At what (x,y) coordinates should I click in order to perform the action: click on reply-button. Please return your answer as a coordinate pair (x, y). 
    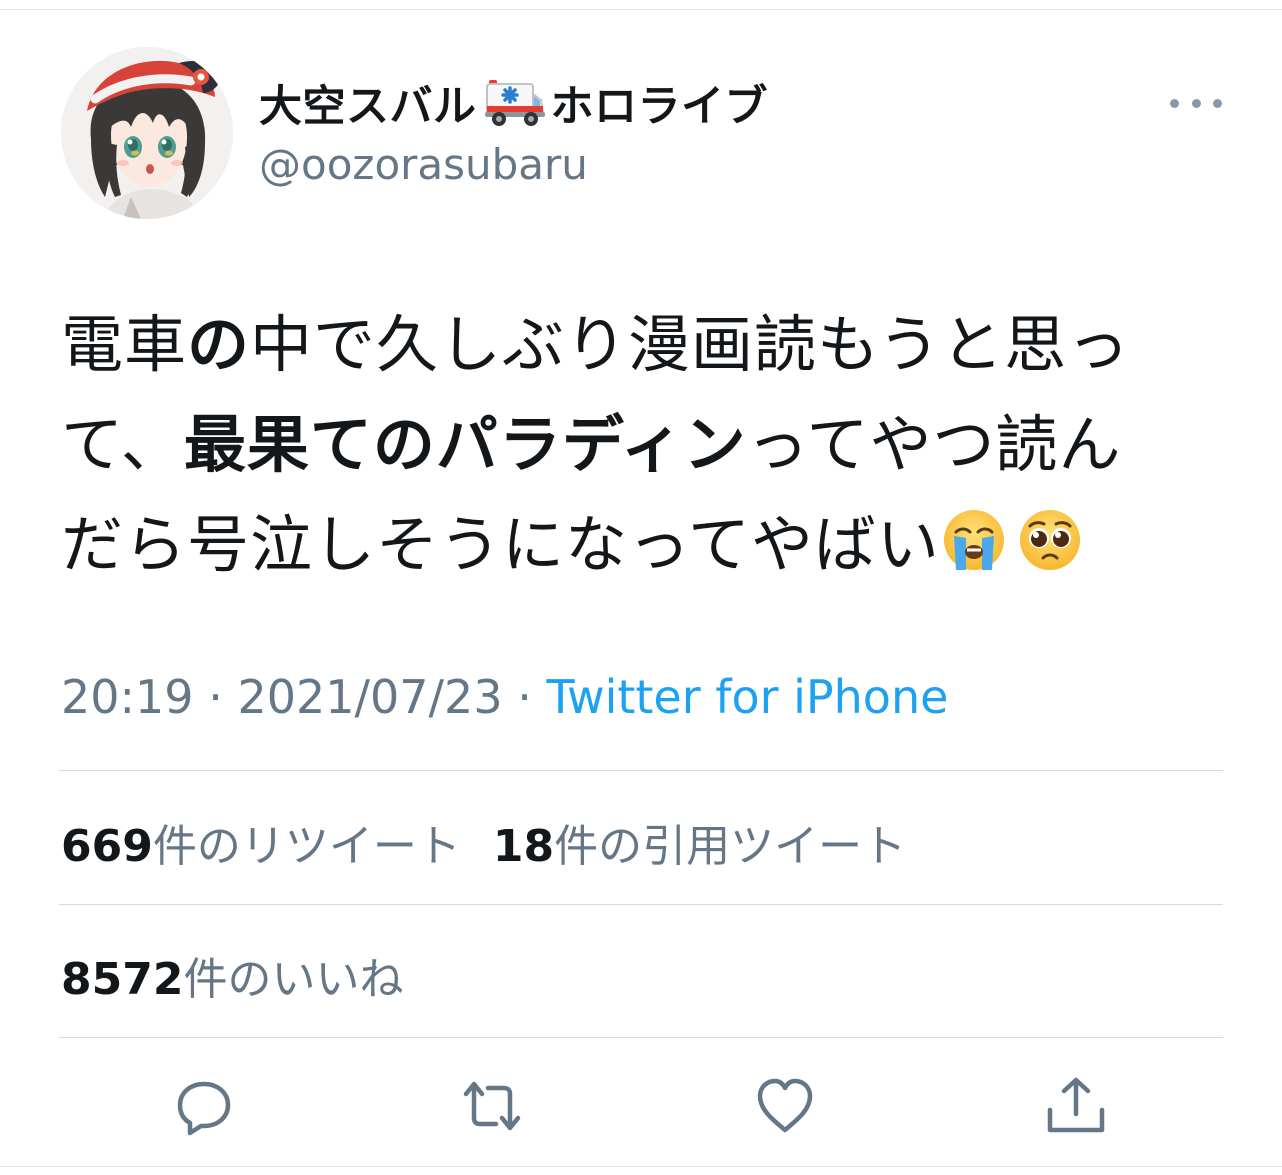
    Looking at the image, I should click on (204, 1106).